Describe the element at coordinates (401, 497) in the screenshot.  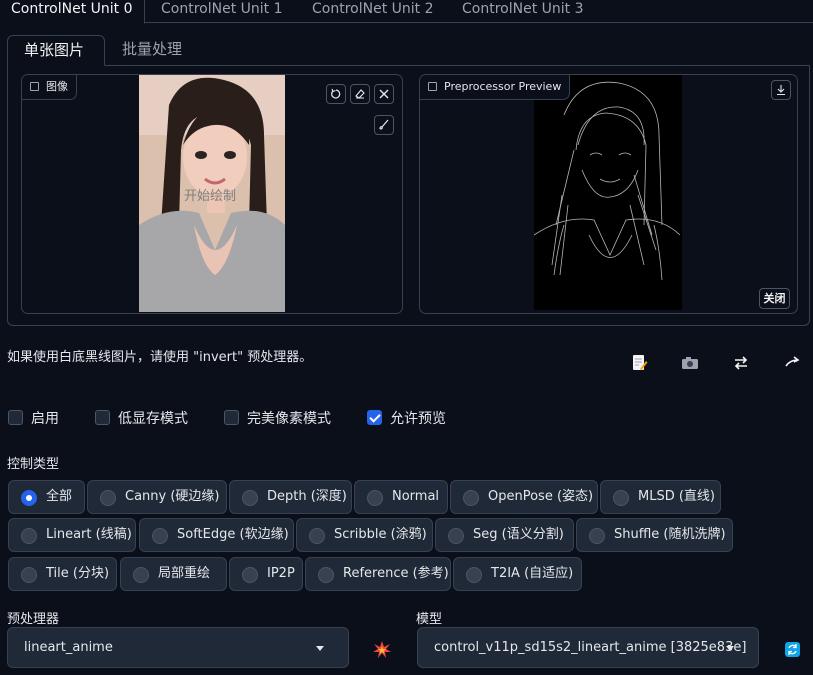
I see `control-type-normal: Normal` at that location.